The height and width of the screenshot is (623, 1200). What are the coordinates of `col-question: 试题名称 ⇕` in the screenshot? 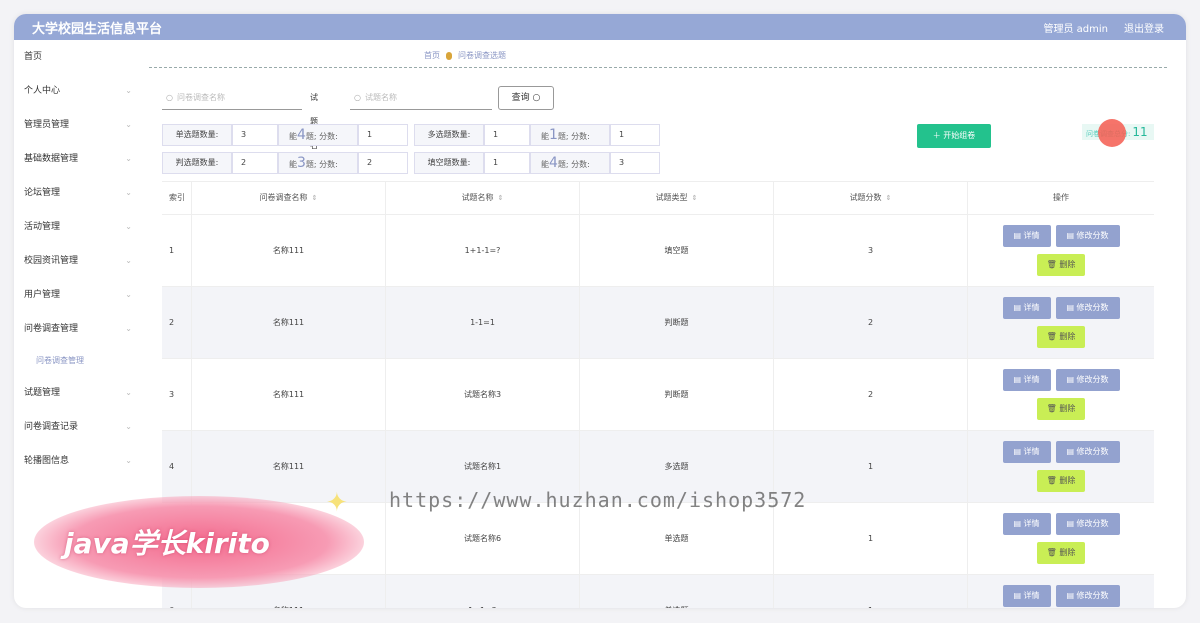 It's located at (483, 198).